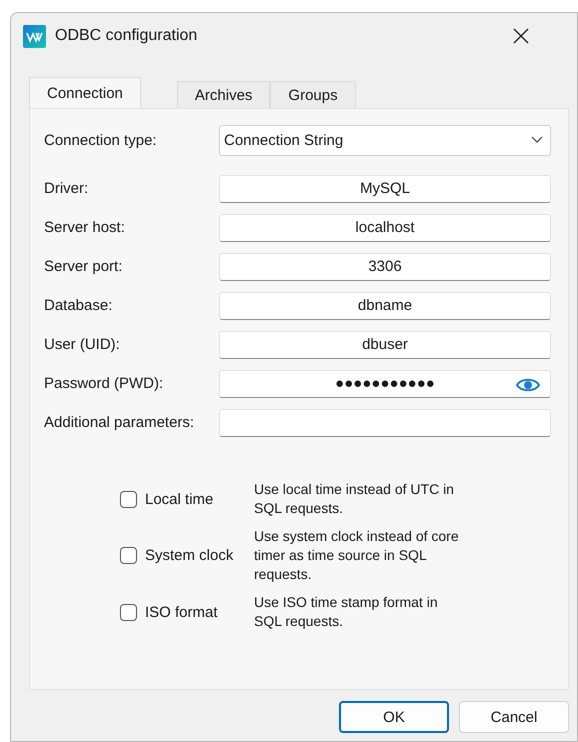 The image size is (578, 742). Describe the element at coordinates (101, 140) in the screenshot. I see `field-label: Connection type:` at that location.